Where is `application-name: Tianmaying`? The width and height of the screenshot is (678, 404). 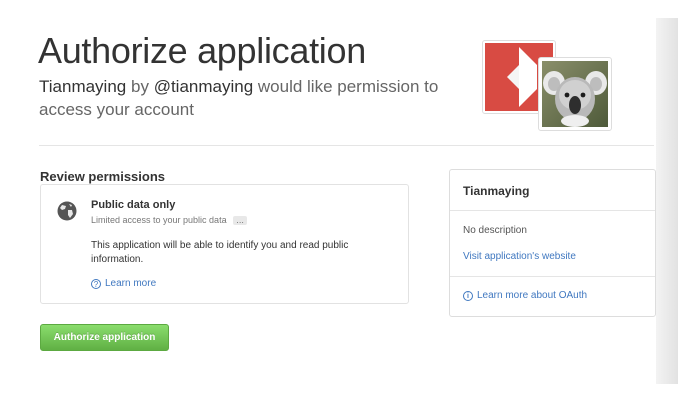 application-name: Tianmaying is located at coordinates (496, 191).